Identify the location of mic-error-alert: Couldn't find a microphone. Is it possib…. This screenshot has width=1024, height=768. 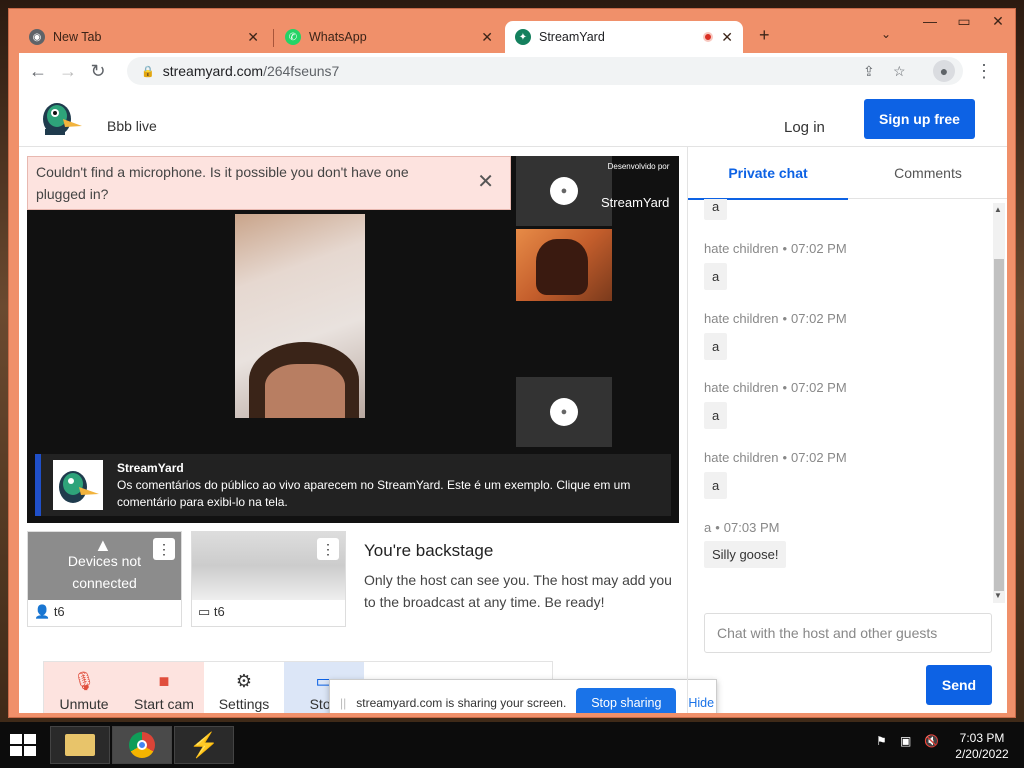
(269, 183).